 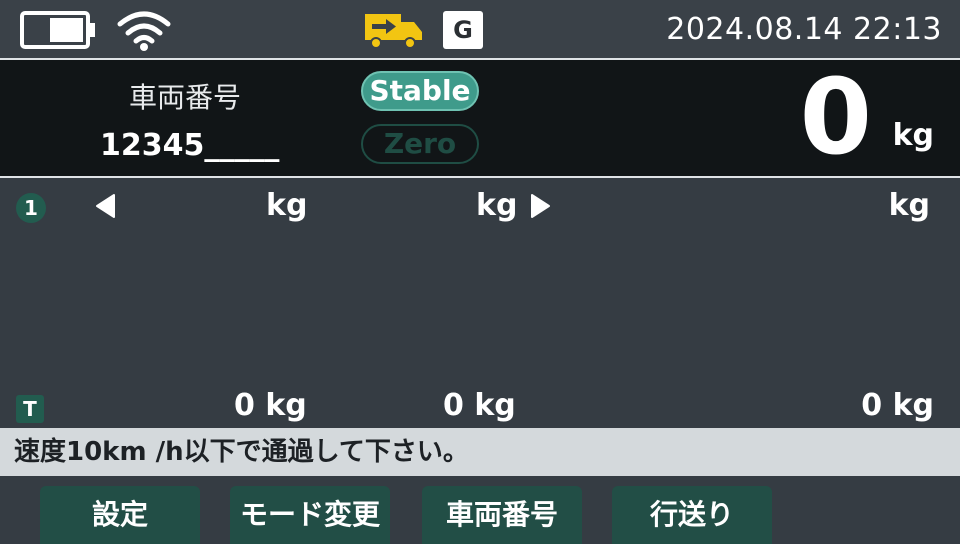 I want to click on triangle-left-icon, so click(x=105, y=206).